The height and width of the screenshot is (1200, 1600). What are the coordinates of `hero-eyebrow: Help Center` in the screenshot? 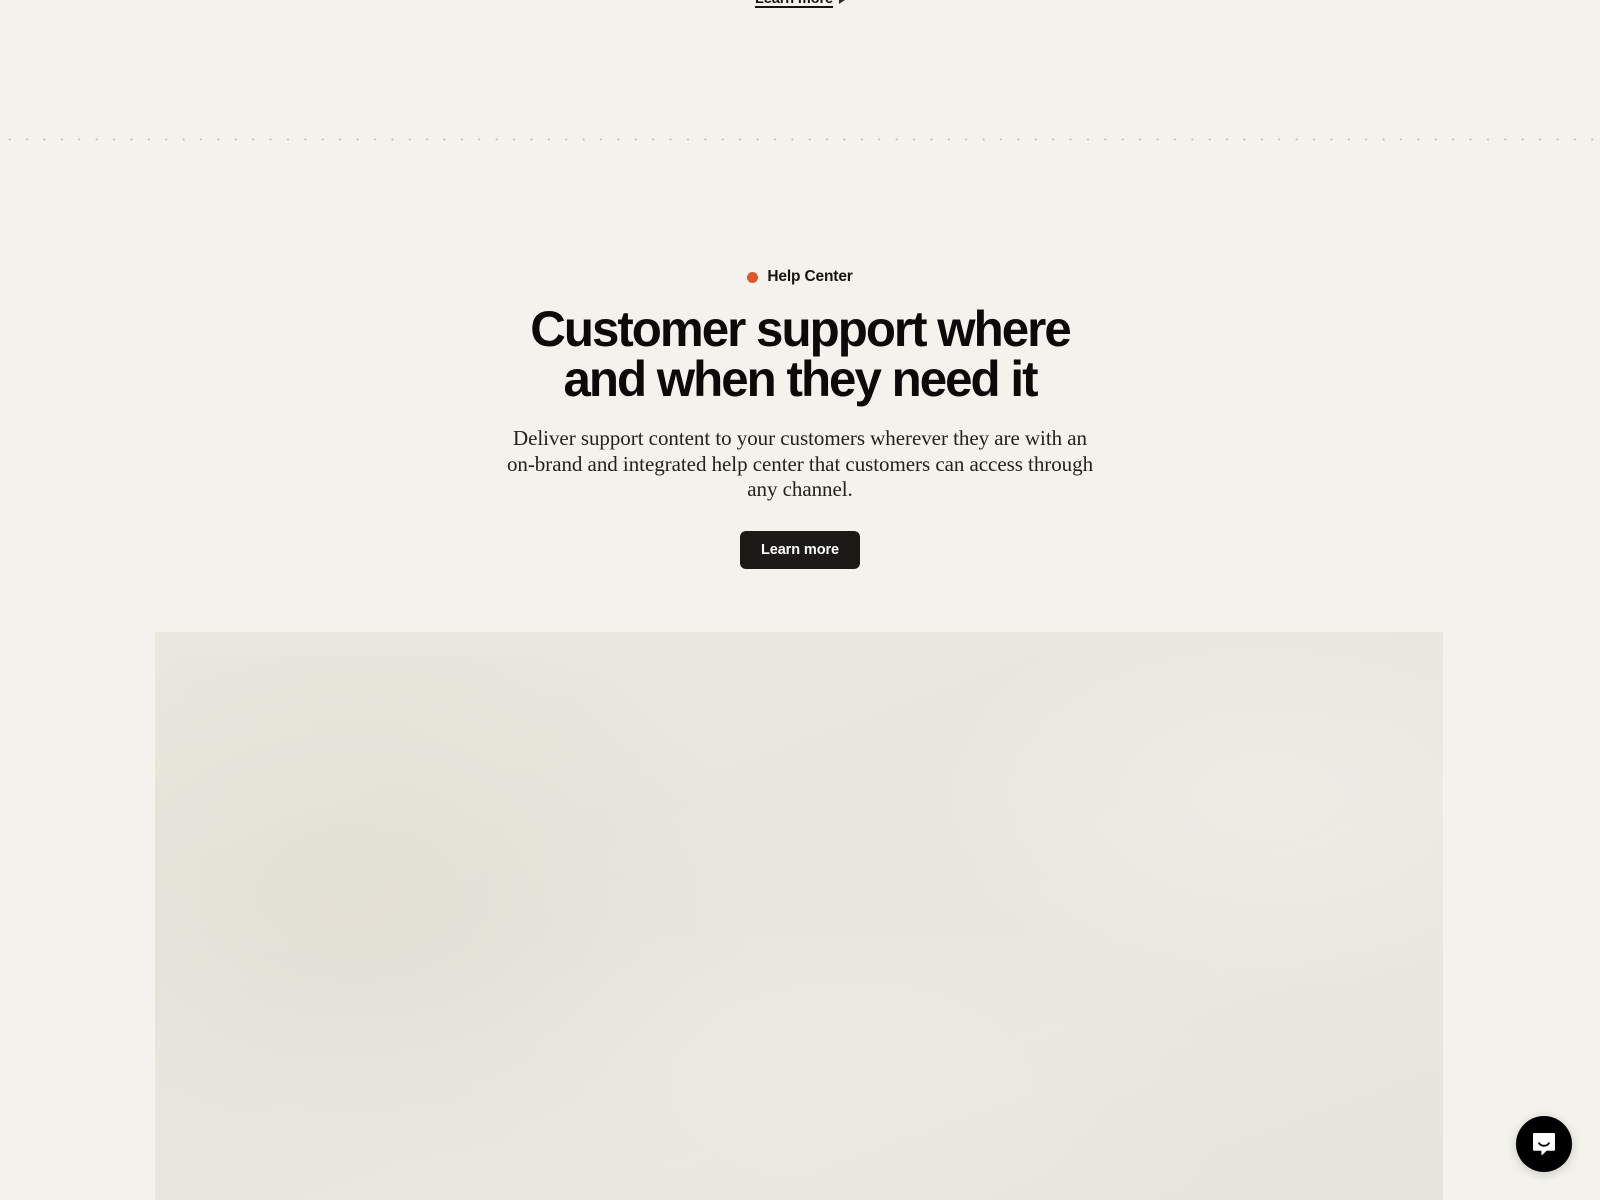 It's located at (800, 277).